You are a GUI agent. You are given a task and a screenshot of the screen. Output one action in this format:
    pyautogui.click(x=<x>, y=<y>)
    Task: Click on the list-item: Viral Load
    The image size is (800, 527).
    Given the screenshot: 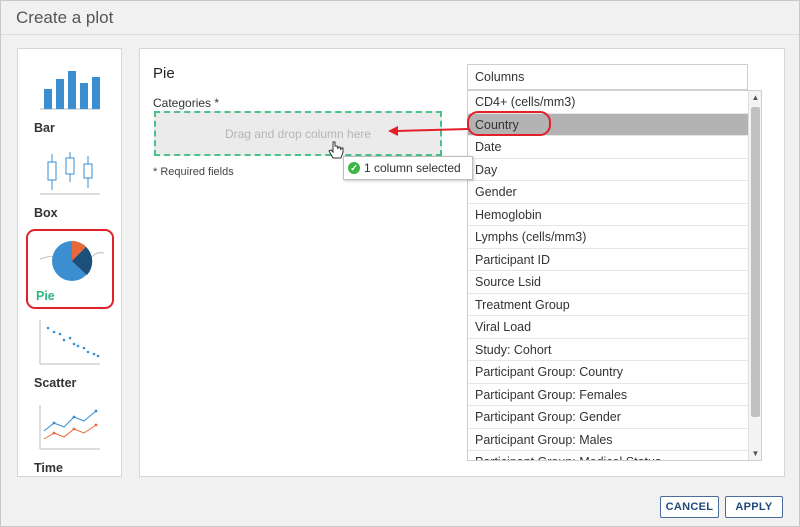 What is the action you would take?
    pyautogui.click(x=608, y=327)
    